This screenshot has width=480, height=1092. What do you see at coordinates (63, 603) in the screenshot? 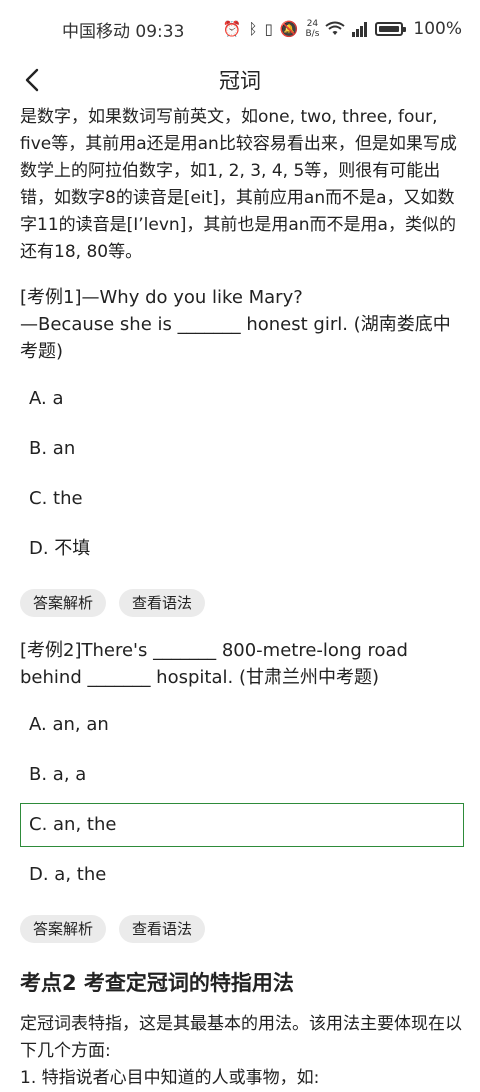
I see `example-1-answer-button: 答案解析` at bounding box center [63, 603].